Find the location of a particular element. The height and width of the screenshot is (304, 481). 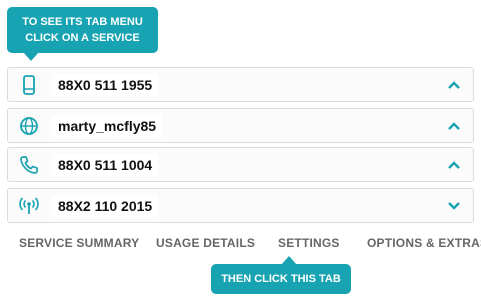

mobile-phone-icon is located at coordinates (29, 85).